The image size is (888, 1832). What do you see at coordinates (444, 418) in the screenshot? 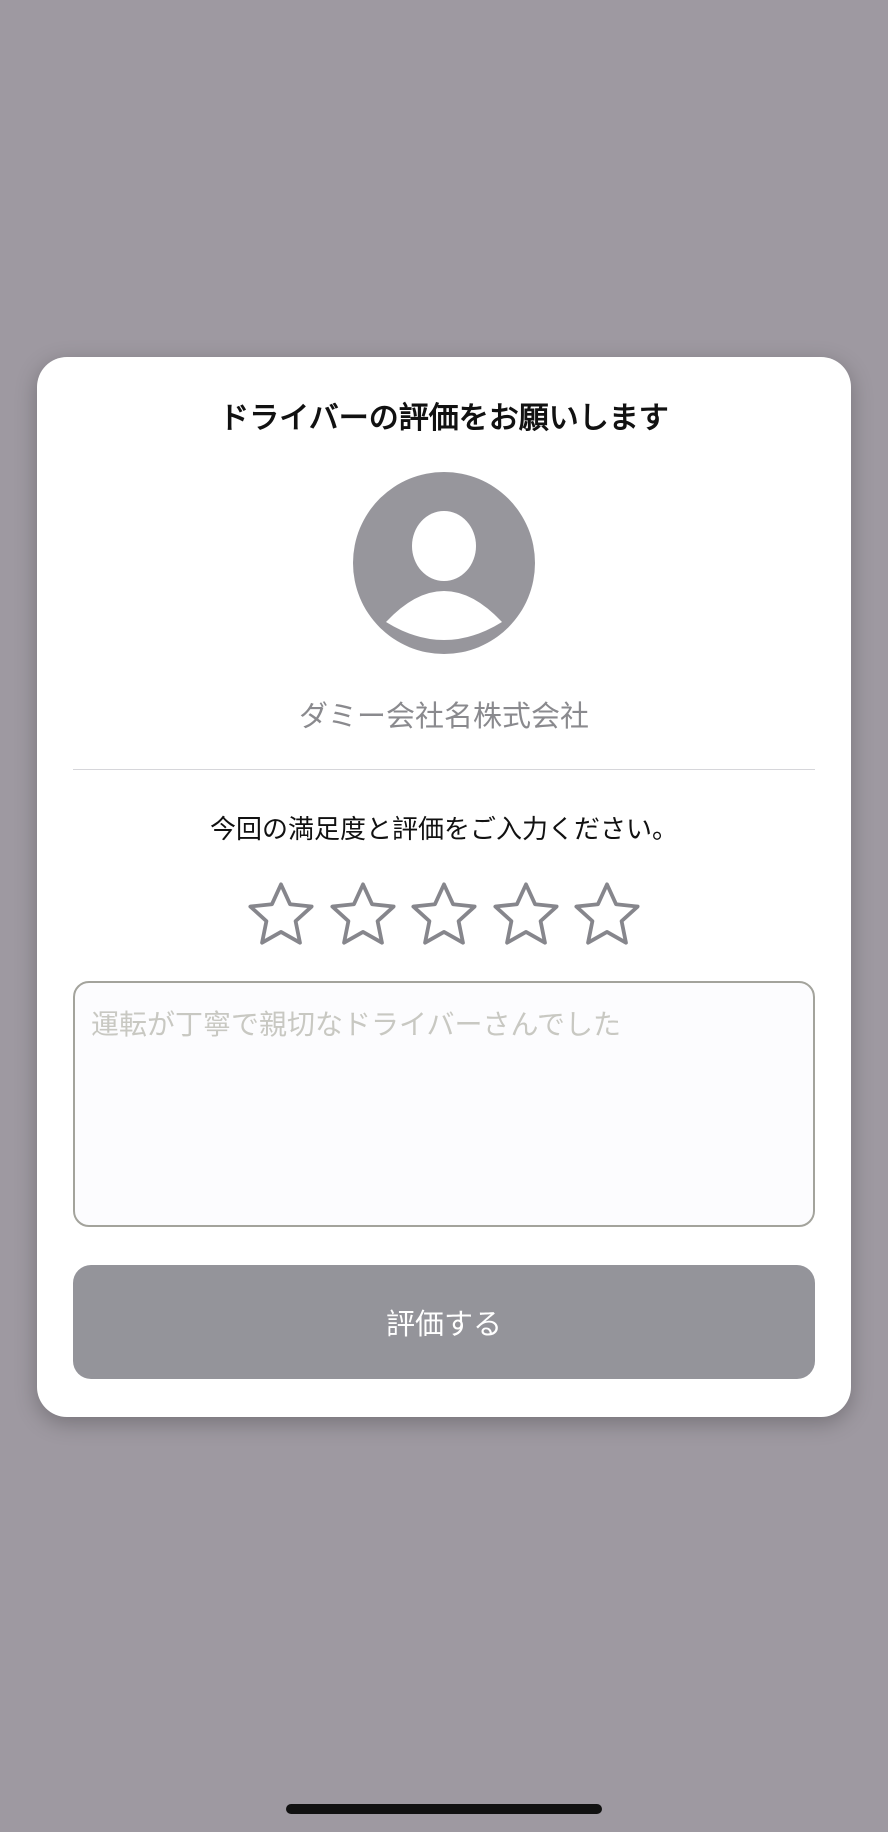
I see `dialog-title: ドライバーの評価をお願いします` at bounding box center [444, 418].